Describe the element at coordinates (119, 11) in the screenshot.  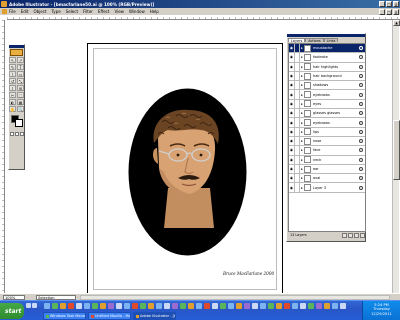
I see `menu-view: View` at that location.